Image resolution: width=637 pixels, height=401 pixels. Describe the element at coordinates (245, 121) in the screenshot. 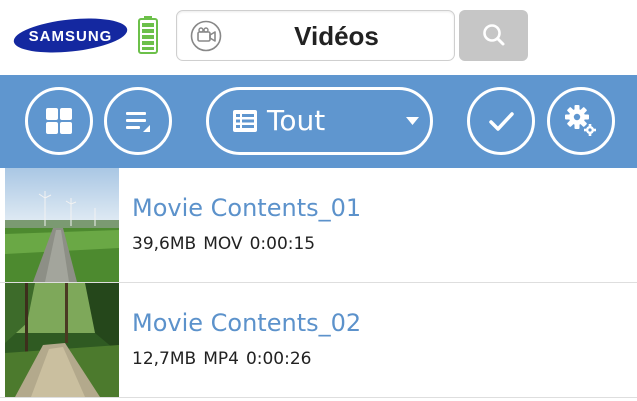

I see `list-filter-icon` at that location.